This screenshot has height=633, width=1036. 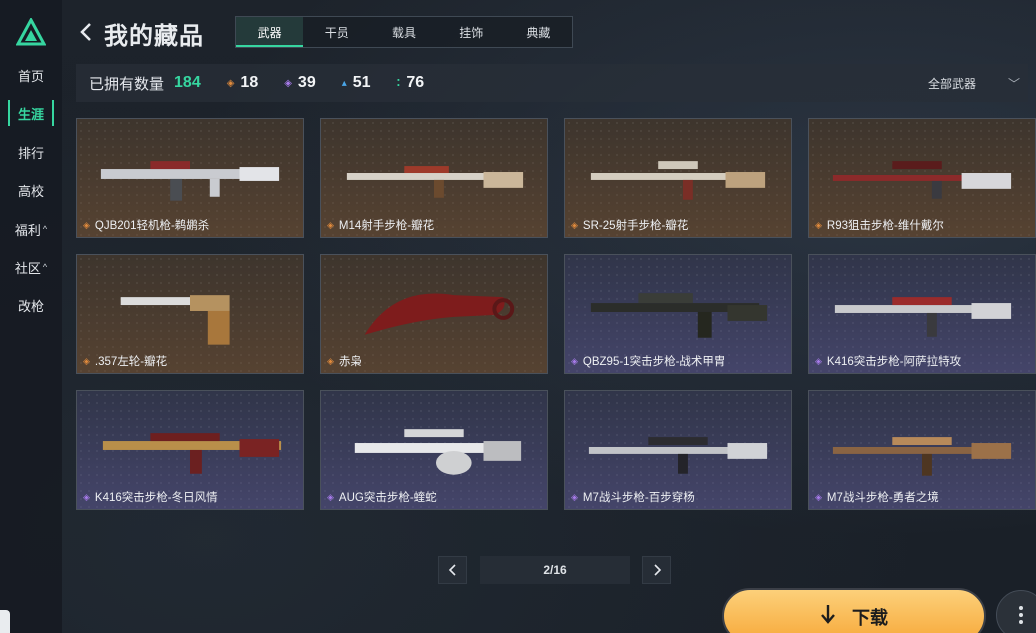 What do you see at coordinates (538, 32) in the screenshot?
I see `tab-collection: 典藏` at bounding box center [538, 32].